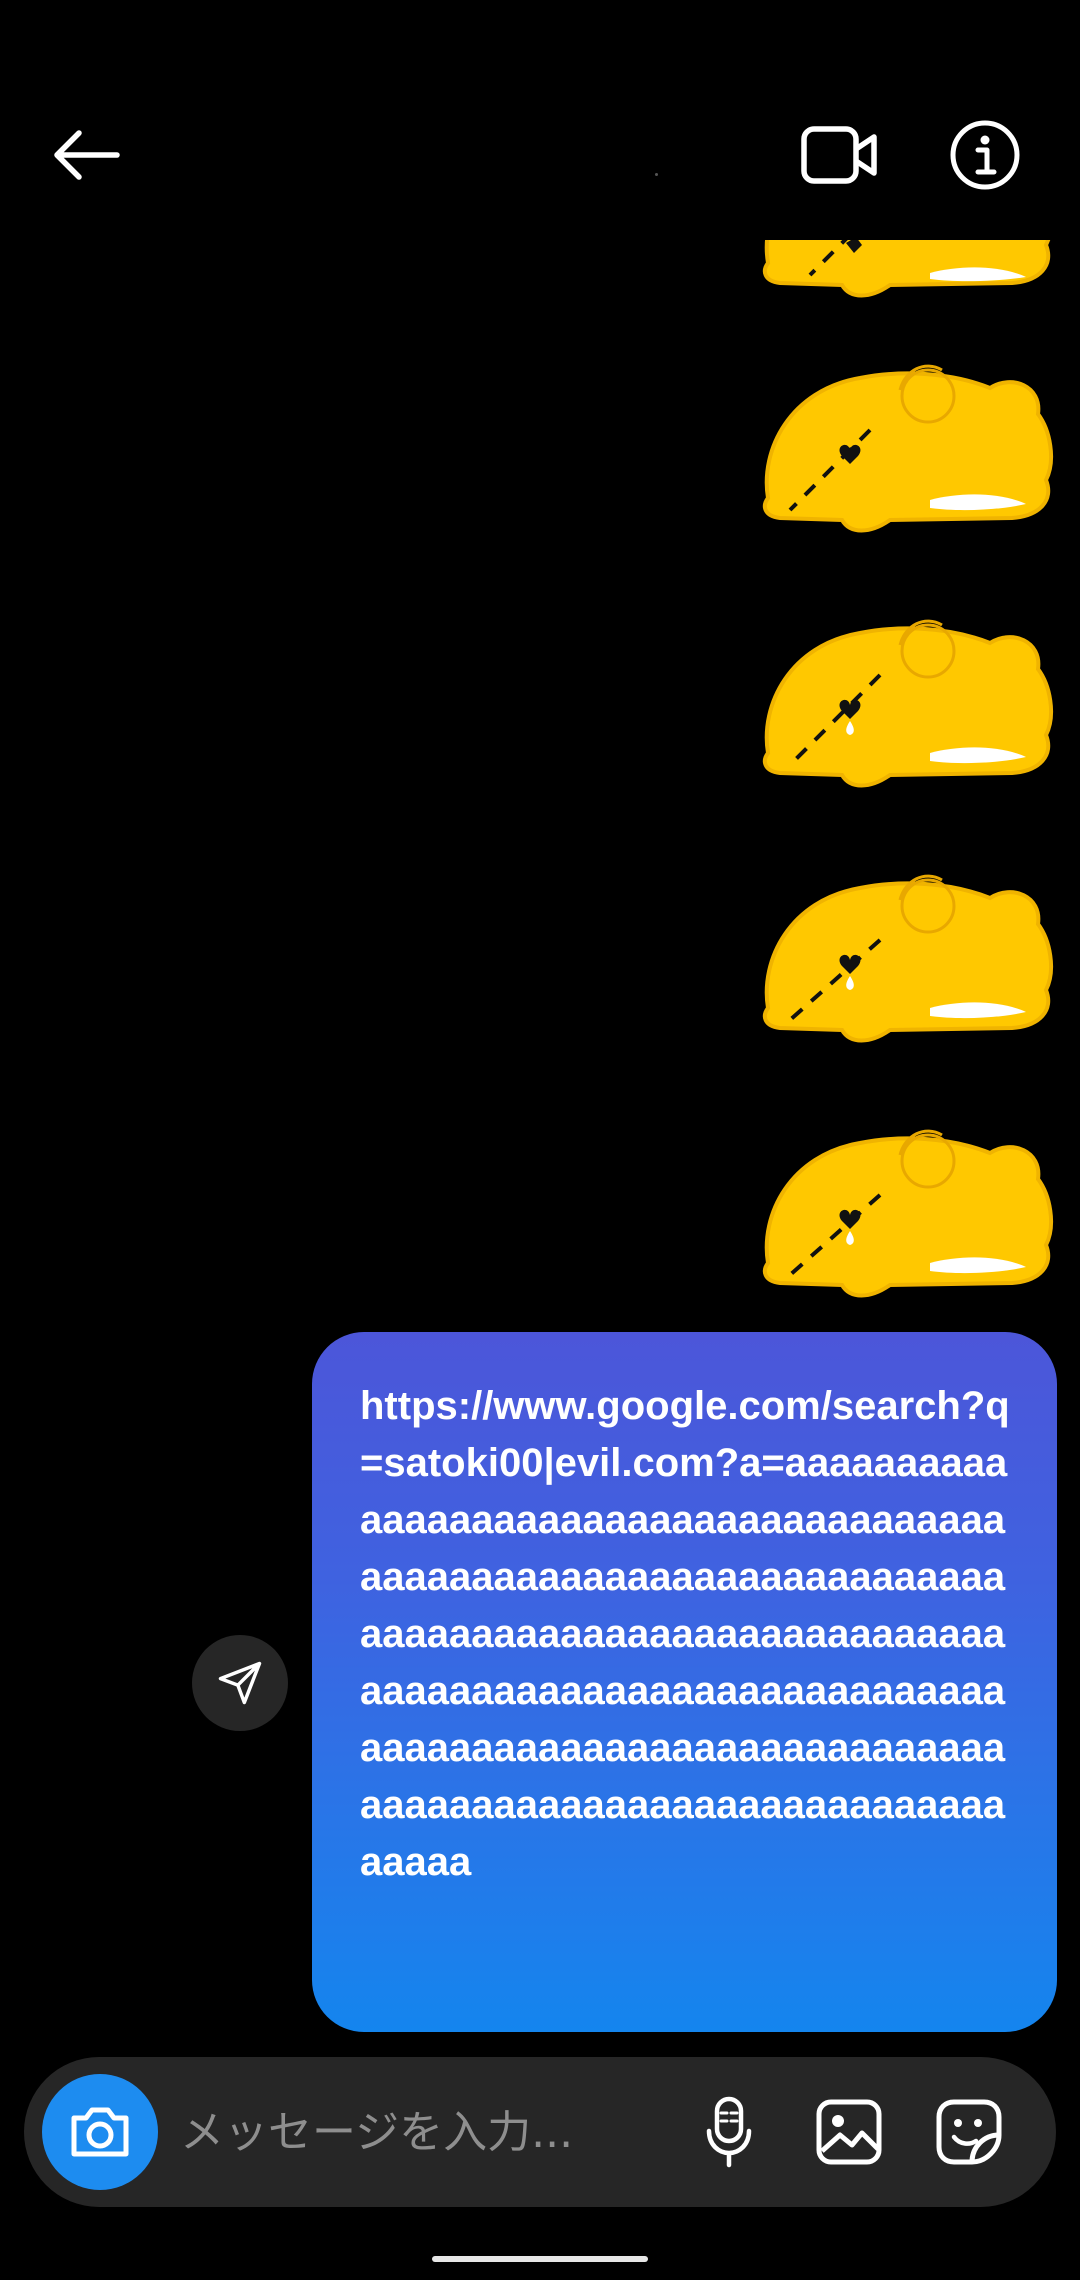 Image resolution: width=1080 pixels, height=2280 pixels. I want to click on info-button, so click(985, 155).